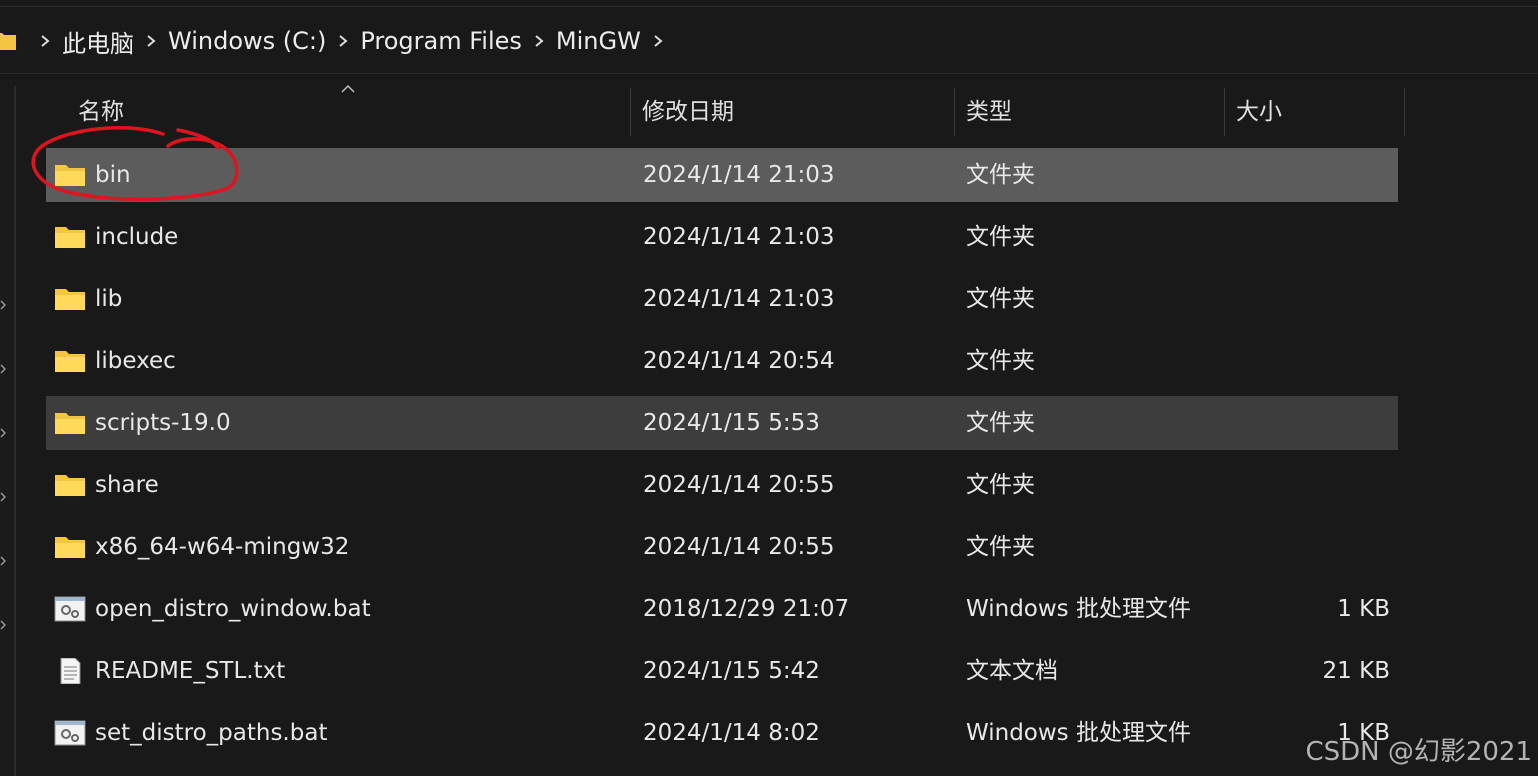 The height and width of the screenshot is (776, 1538). I want to click on address-bar: 此电脑 Windows (C:) Program Files MinGW, so click(769, 41).